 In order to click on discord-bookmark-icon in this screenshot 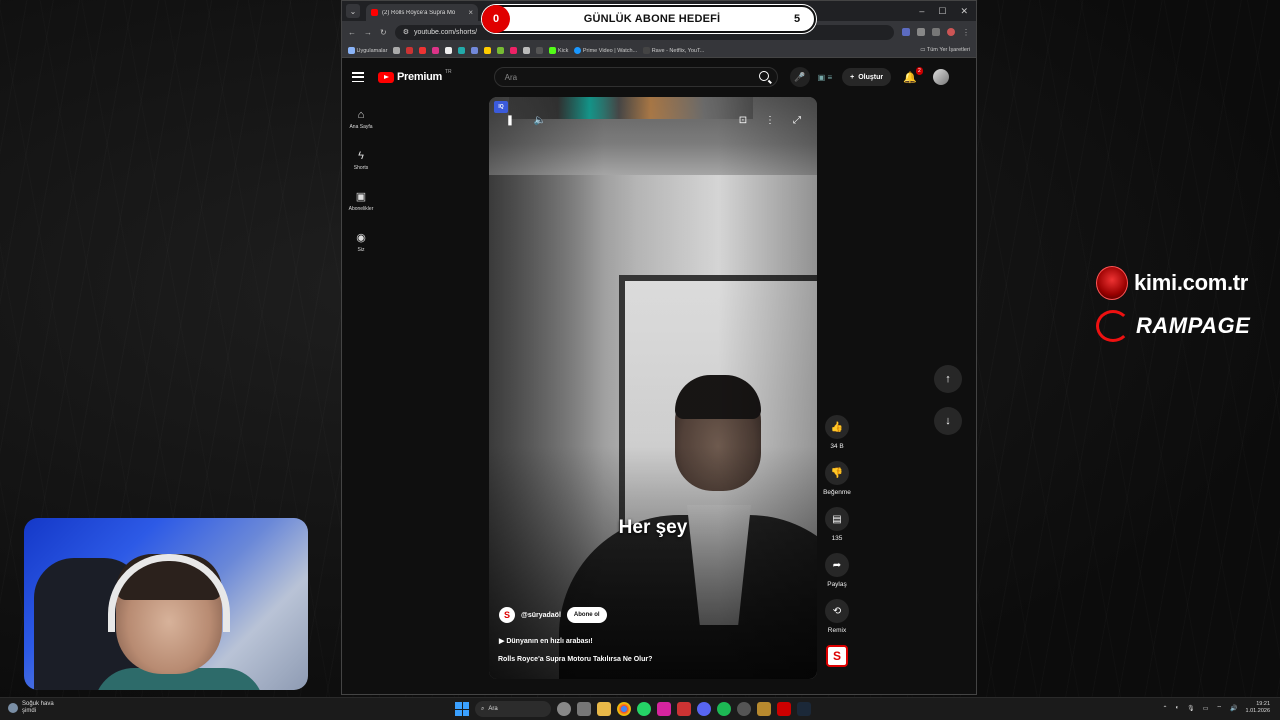, I will do `click(475, 50)`.